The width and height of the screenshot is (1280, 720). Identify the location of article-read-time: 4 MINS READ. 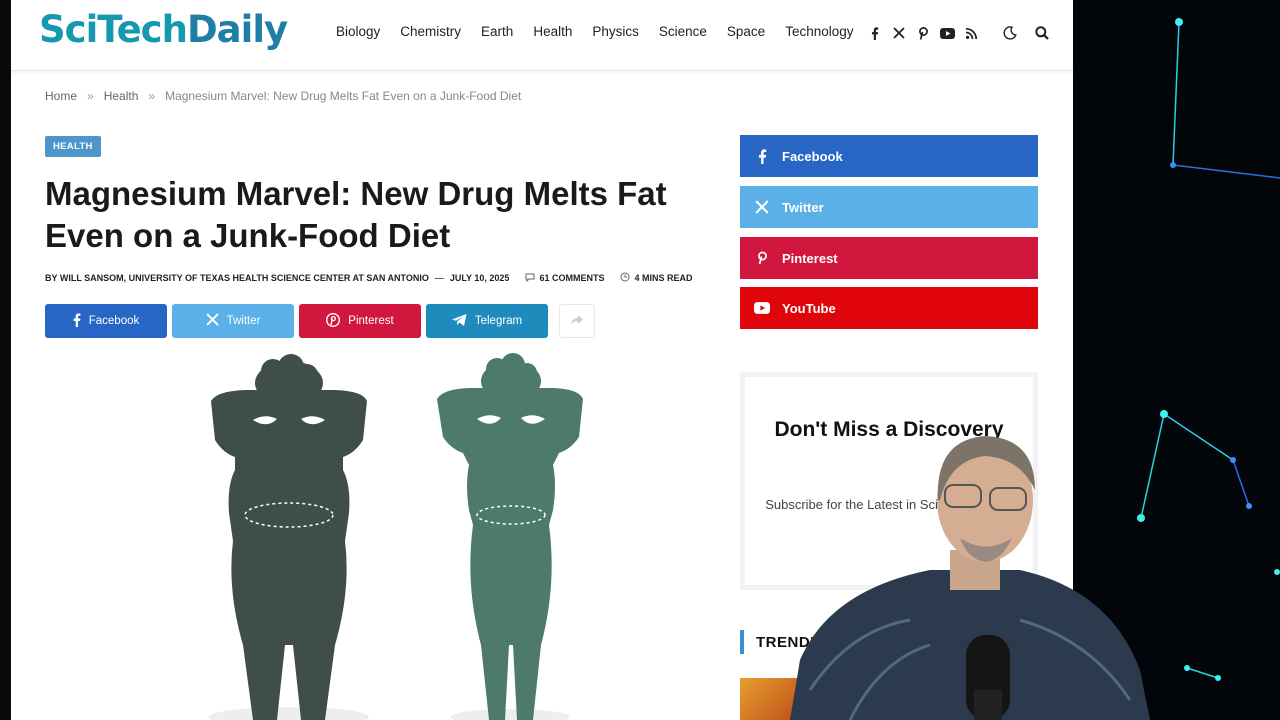
(663, 278).